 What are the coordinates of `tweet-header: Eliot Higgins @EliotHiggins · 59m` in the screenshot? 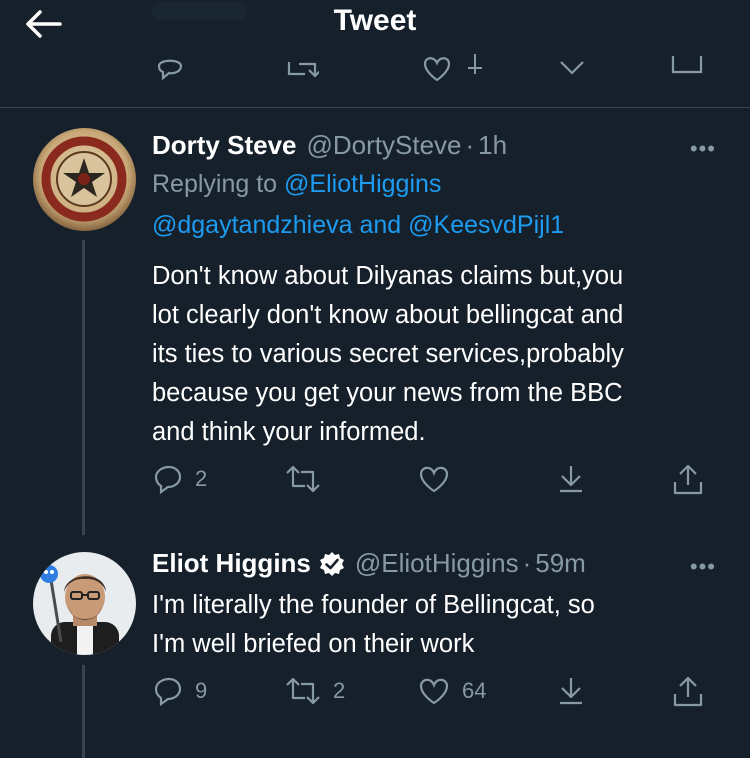 It's located at (369, 563).